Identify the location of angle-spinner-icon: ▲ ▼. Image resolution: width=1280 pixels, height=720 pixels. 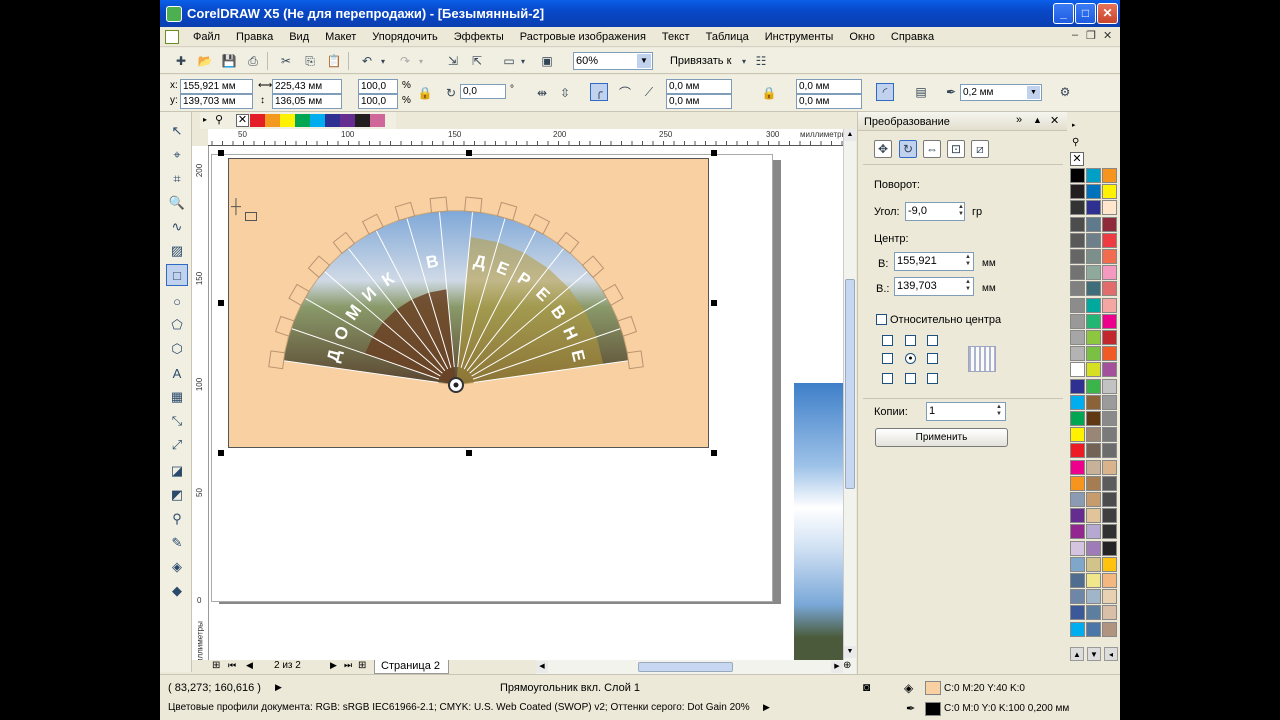
(961, 211).